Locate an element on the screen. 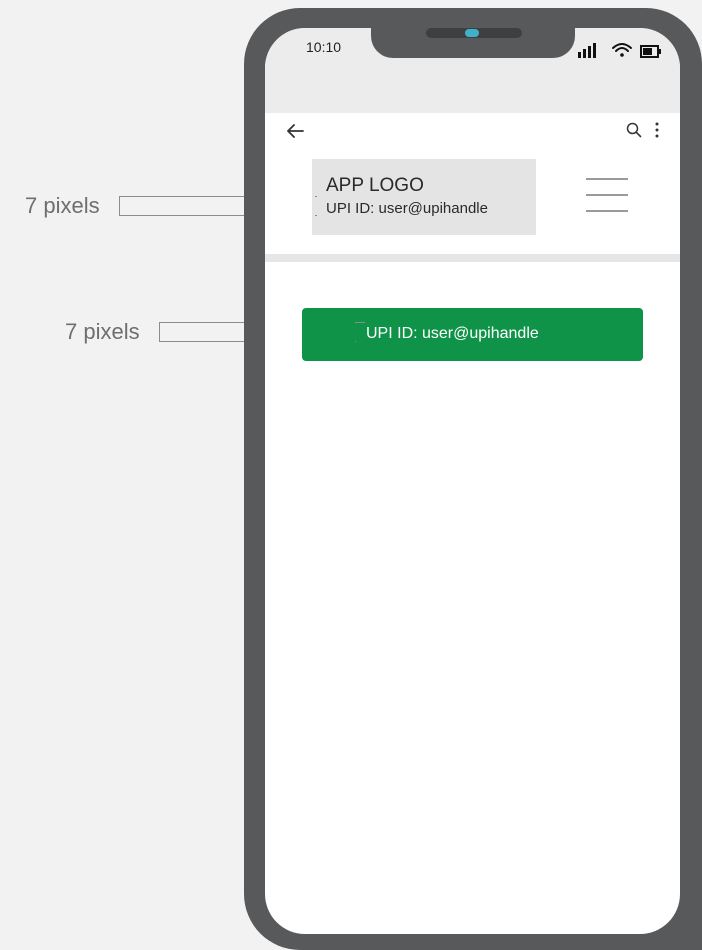  phone-notch is located at coordinates (473, 43).